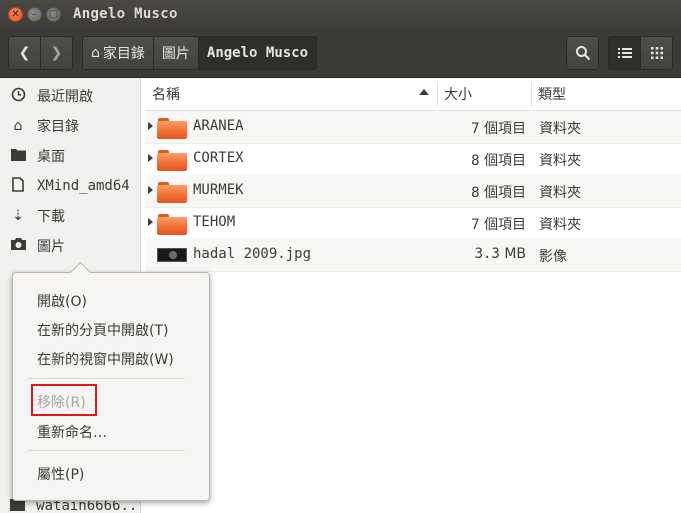 The height and width of the screenshot is (513, 681). What do you see at coordinates (60, 474) in the screenshot?
I see `menu-item-properties: 屬性(P)` at bounding box center [60, 474].